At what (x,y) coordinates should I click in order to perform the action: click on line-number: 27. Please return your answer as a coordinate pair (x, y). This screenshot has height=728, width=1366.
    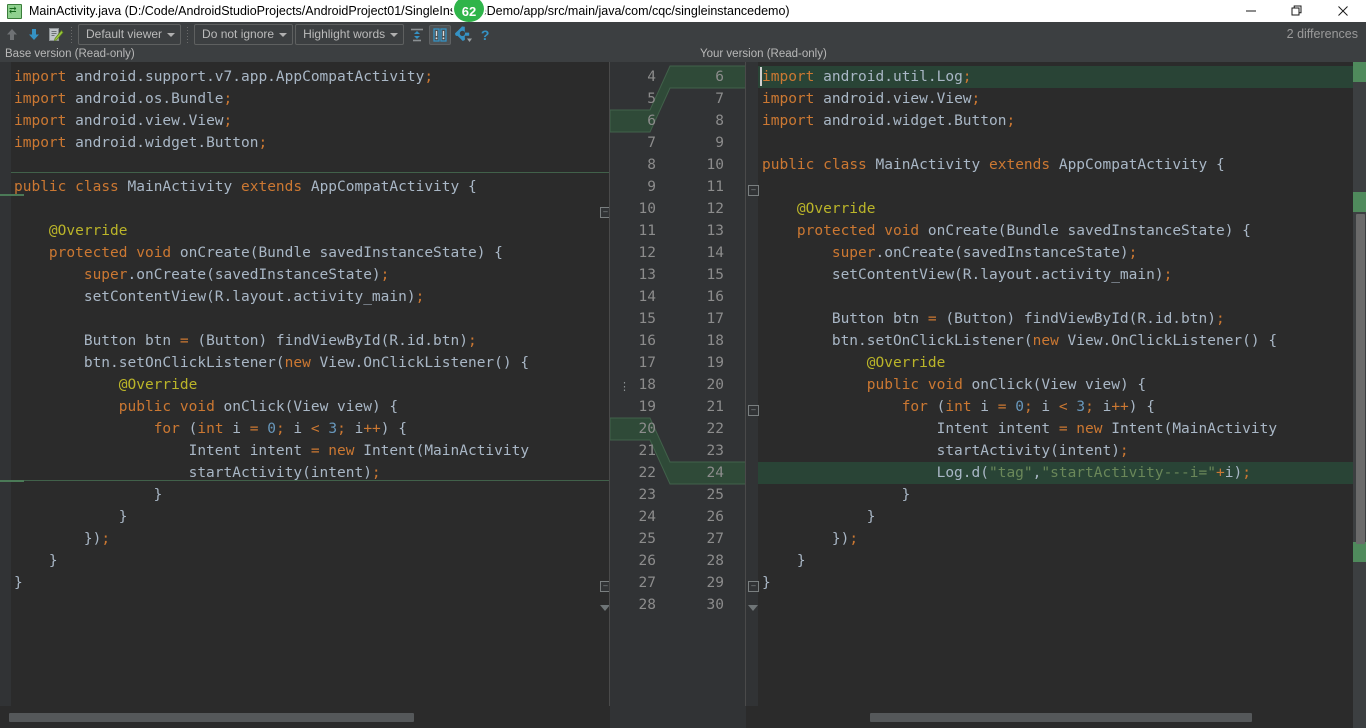
    Looking at the image, I should click on (647, 583).